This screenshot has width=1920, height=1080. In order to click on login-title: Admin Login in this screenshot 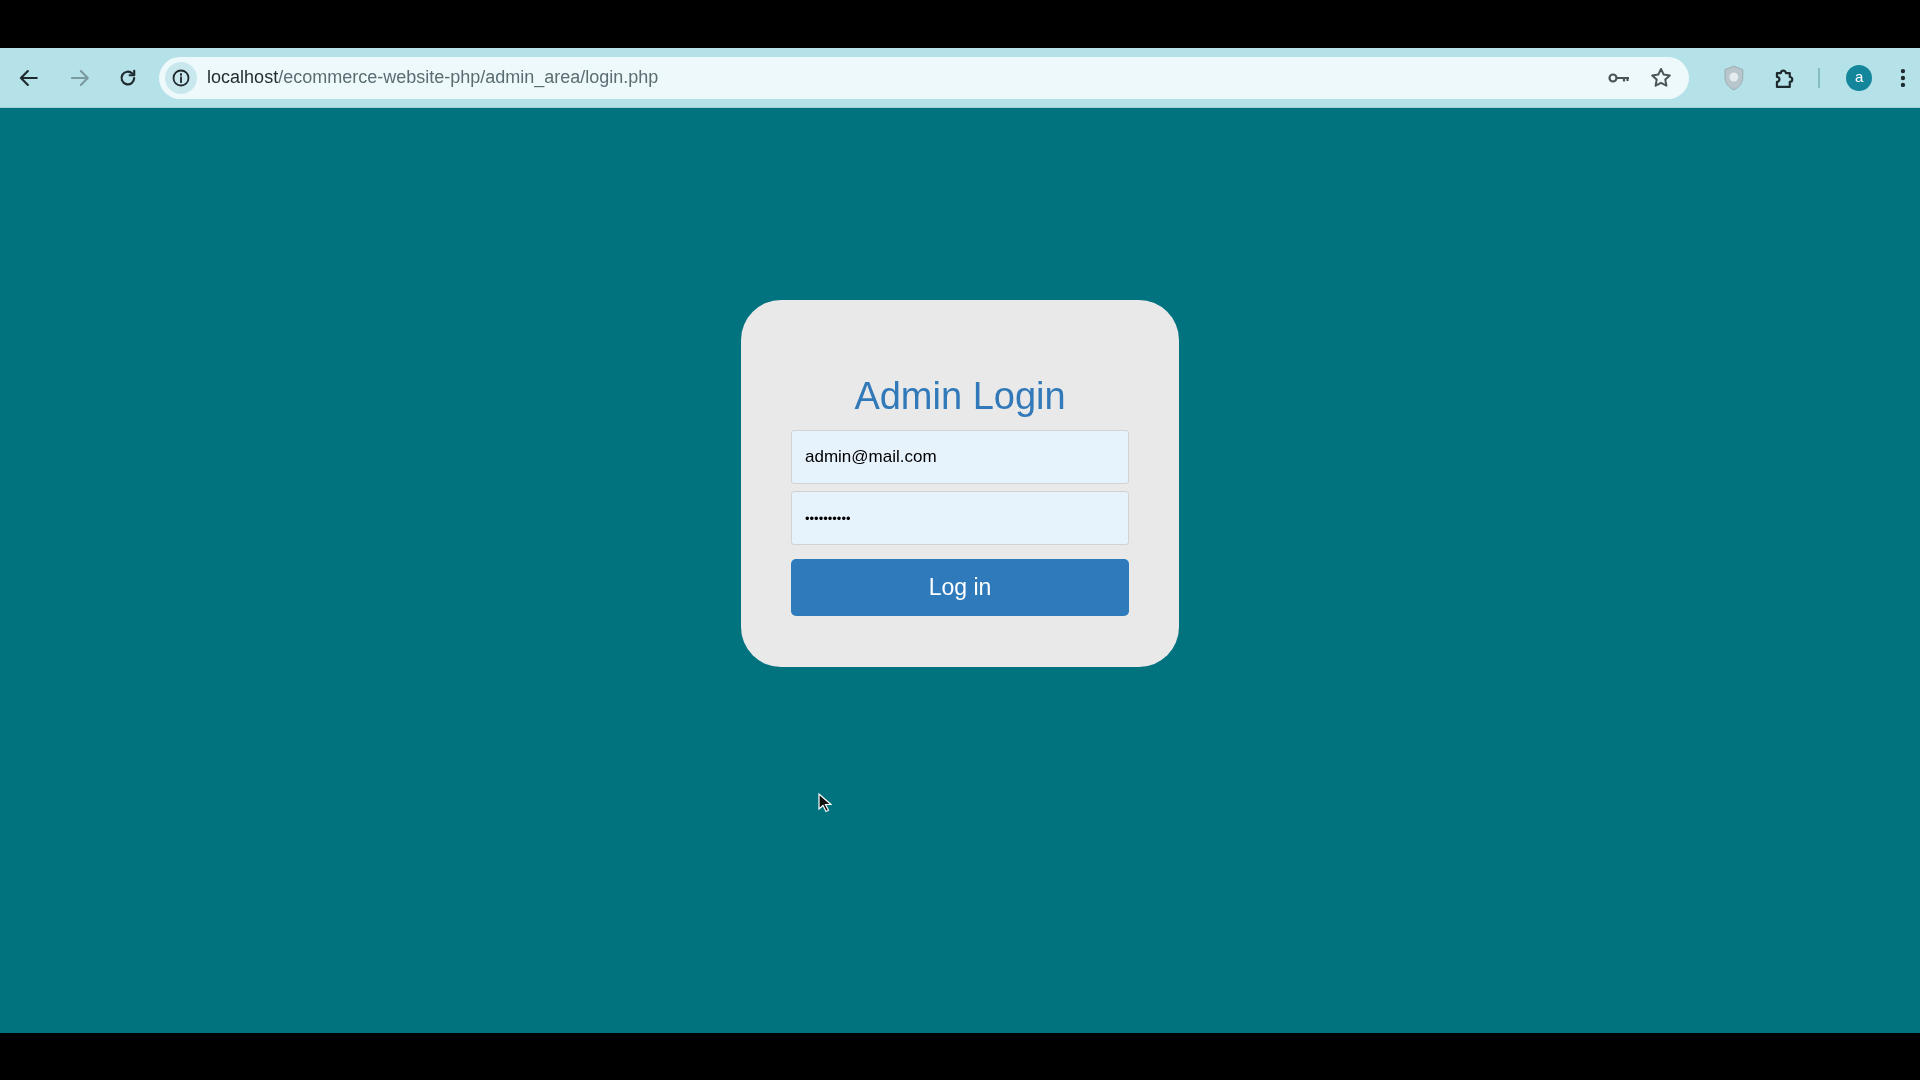, I will do `click(960, 396)`.